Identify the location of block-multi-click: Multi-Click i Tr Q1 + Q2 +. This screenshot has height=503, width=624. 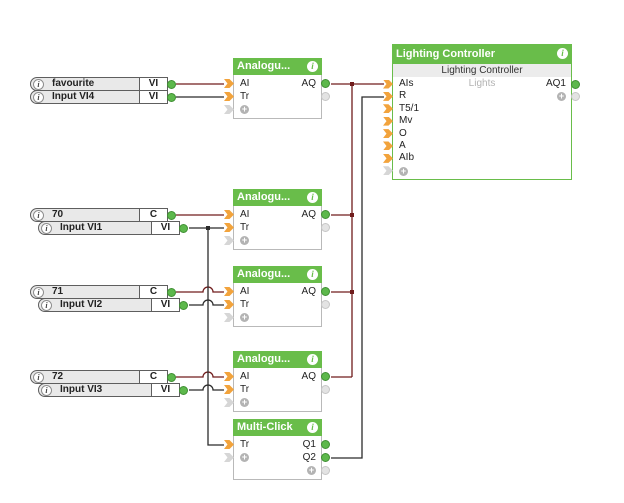
(277, 449).